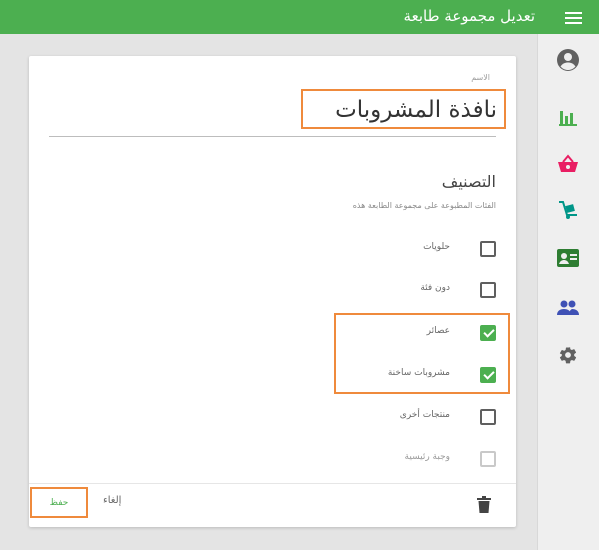 Image resolution: width=599 pixels, height=550 pixels. Describe the element at coordinates (568, 60) in the screenshot. I see `account-circle-icon` at that location.